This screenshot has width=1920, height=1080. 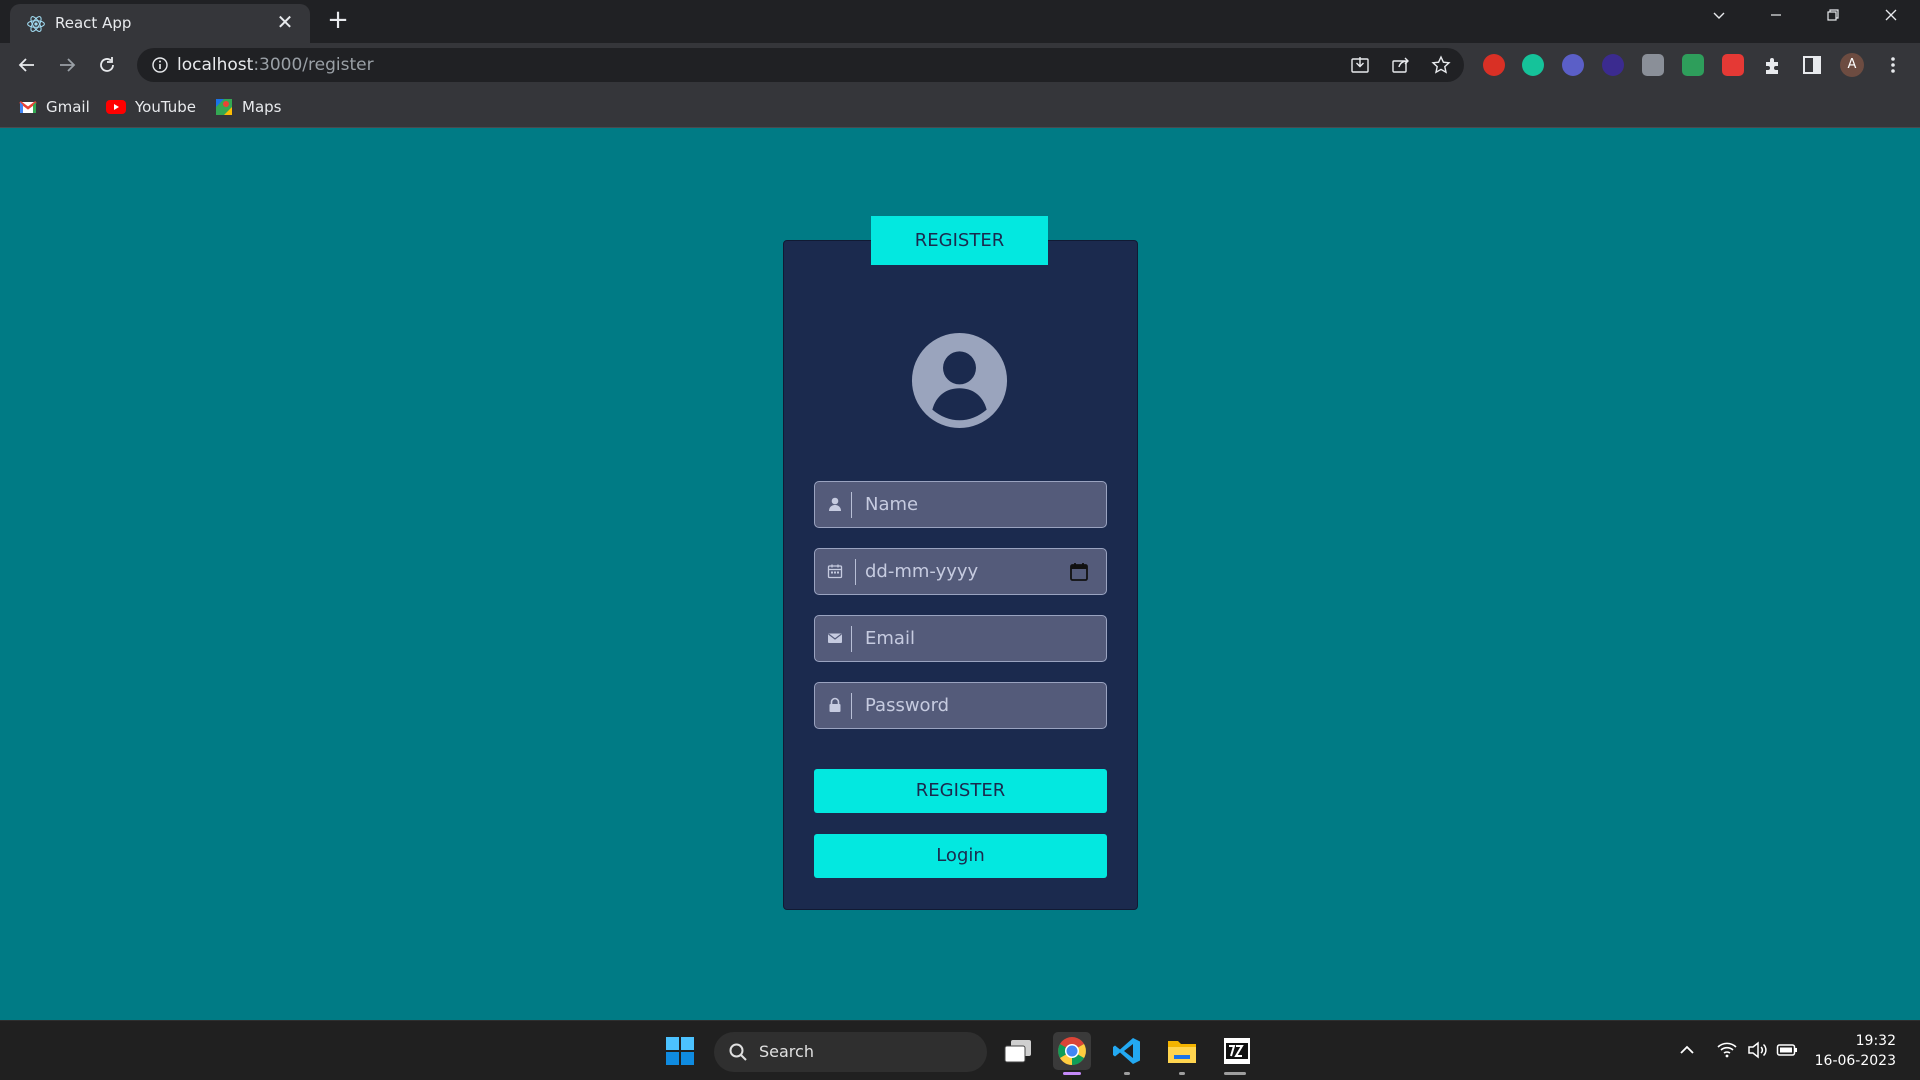 I want to click on extension-5-icon, so click(x=1653, y=65).